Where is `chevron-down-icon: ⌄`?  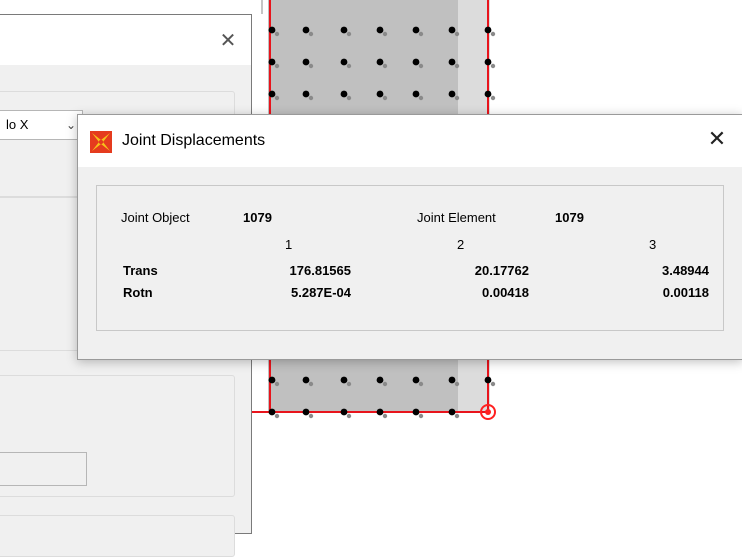
chevron-down-icon: ⌄ is located at coordinates (70, 125).